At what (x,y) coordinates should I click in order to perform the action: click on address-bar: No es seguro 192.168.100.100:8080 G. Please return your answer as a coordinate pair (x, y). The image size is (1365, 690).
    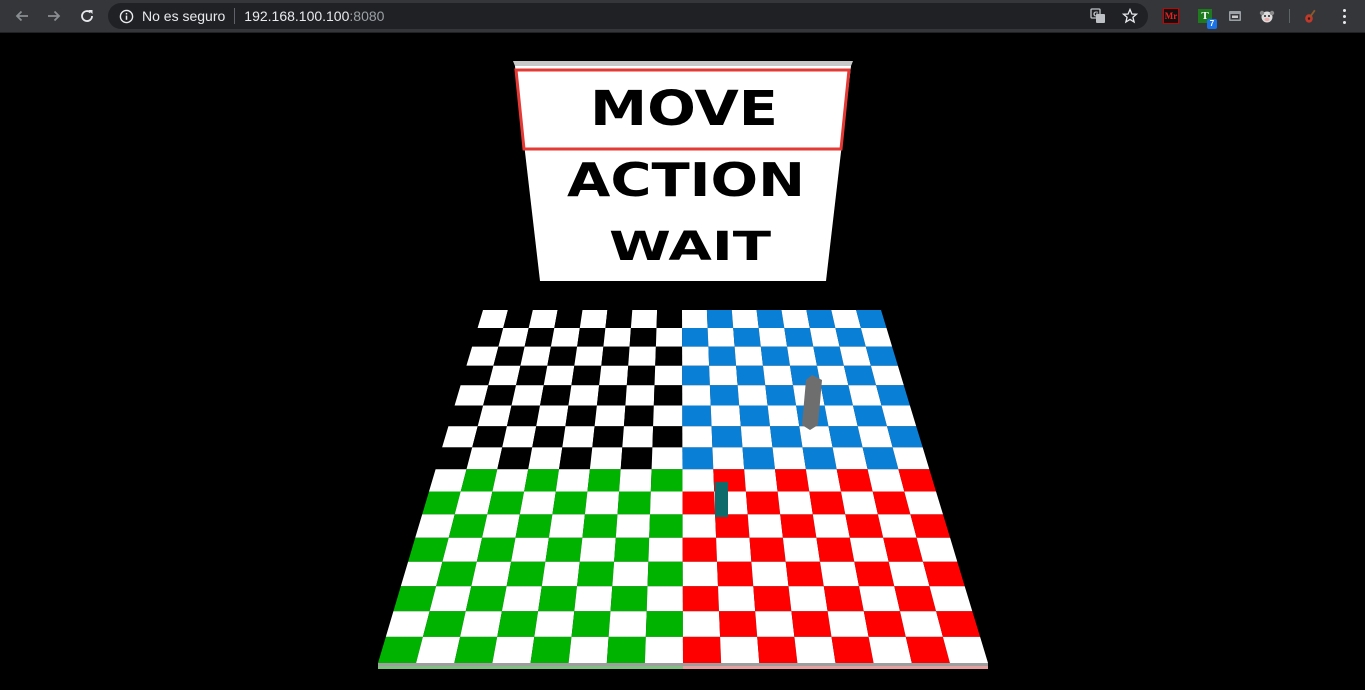
    Looking at the image, I should click on (628, 16).